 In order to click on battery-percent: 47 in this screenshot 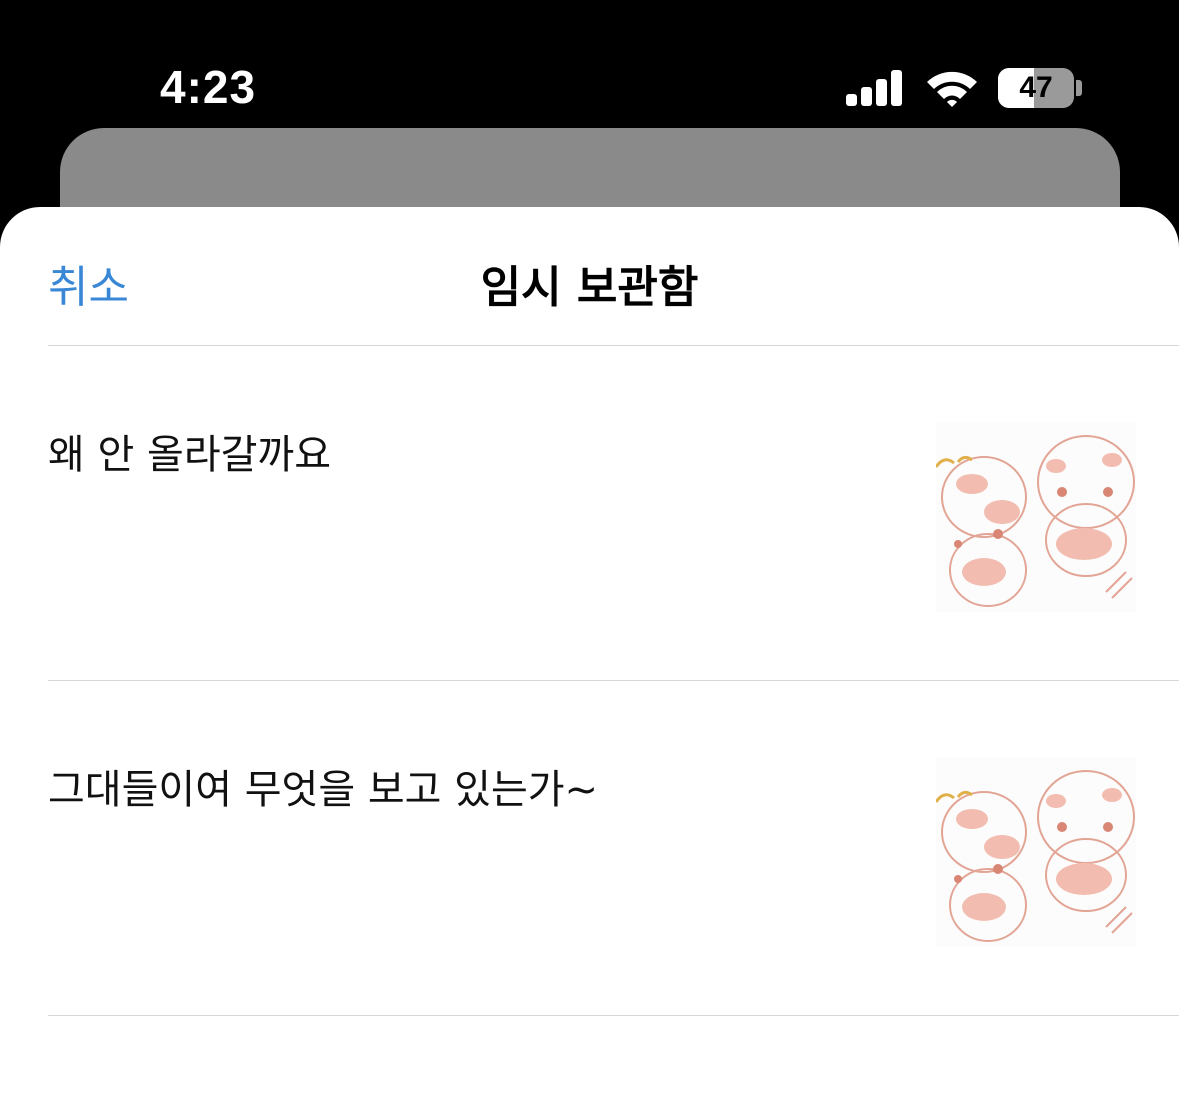, I will do `click(1036, 87)`.